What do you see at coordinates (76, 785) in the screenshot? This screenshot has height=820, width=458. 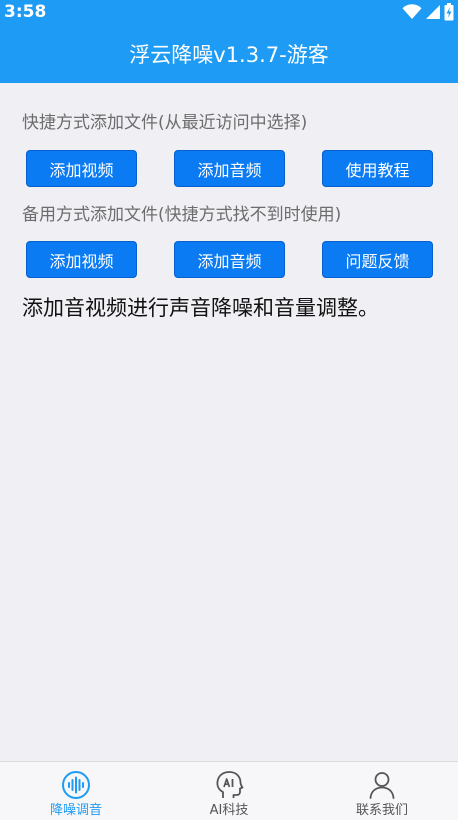 I see `sound-wave-icon` at bounding box center [76, 785].